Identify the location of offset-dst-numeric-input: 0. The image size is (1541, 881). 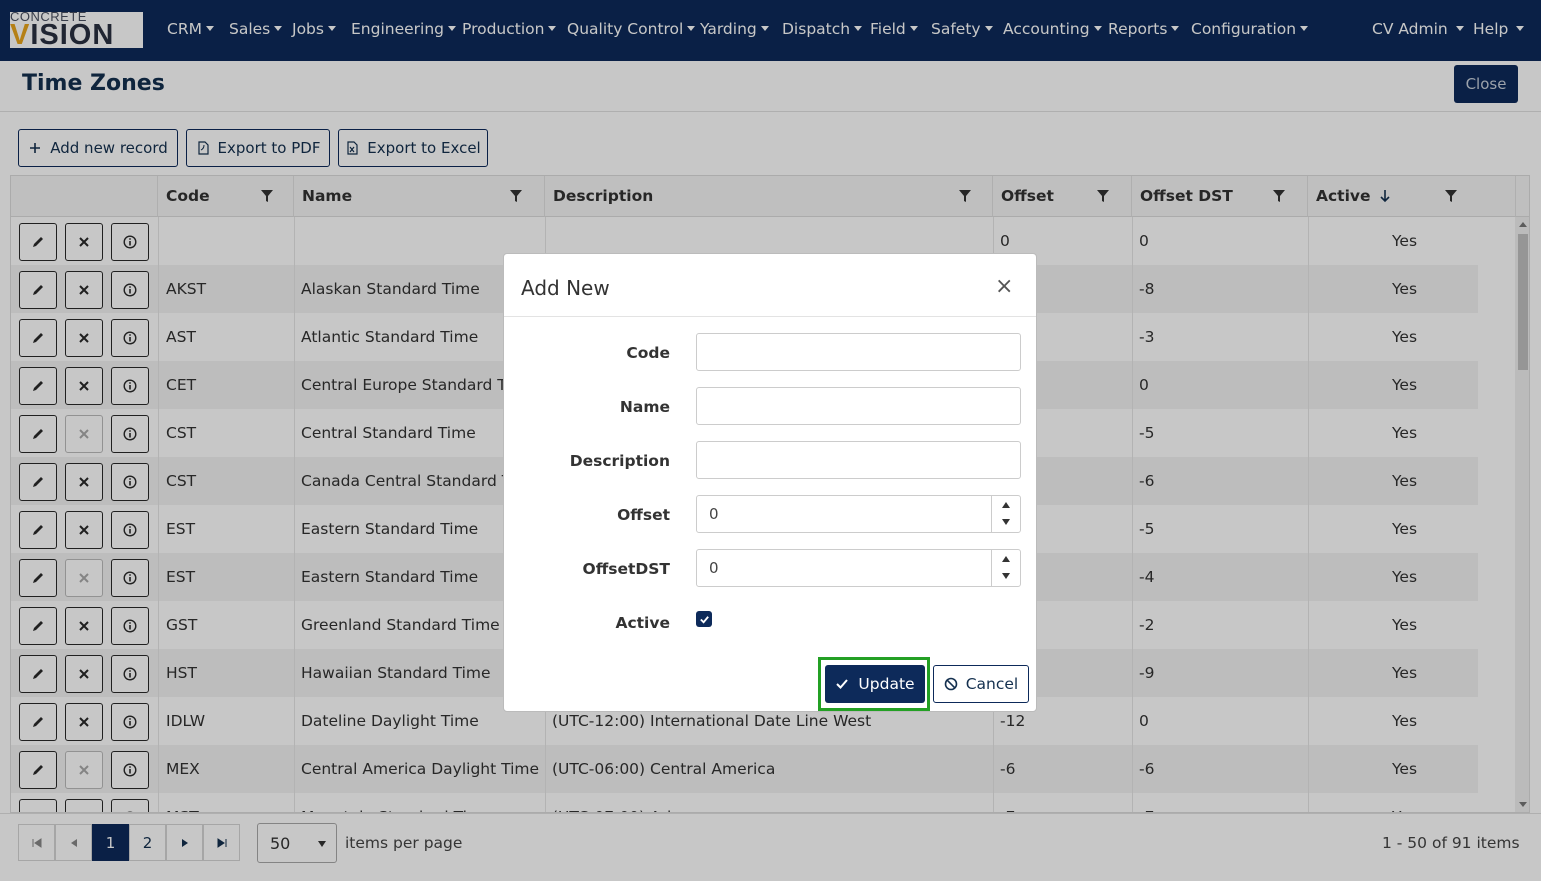
(858, 568).